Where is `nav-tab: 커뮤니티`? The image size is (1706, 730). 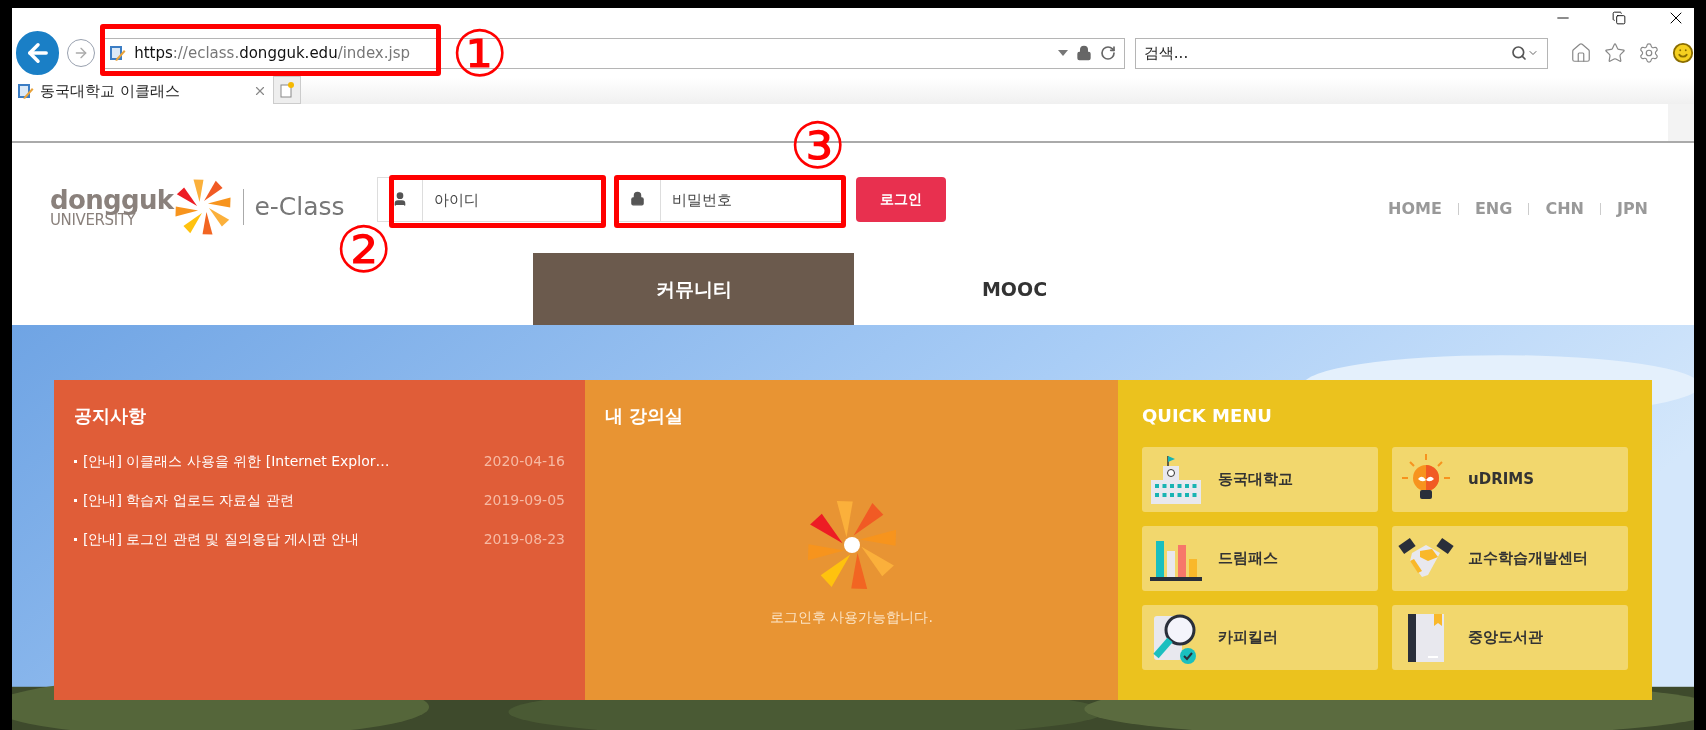
nav-tab: 커뮤니티 is located at coordinates (693, 289).